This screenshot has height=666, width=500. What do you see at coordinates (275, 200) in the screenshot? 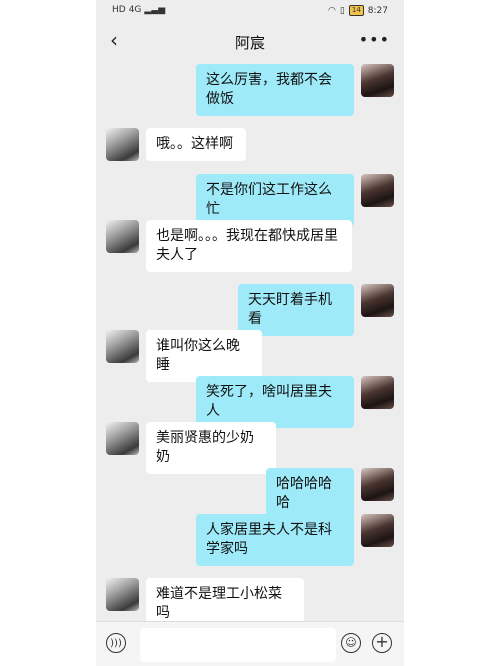
I see `message-bubble: 不是你们这工作这么忙` at bounding box center [275, 200].